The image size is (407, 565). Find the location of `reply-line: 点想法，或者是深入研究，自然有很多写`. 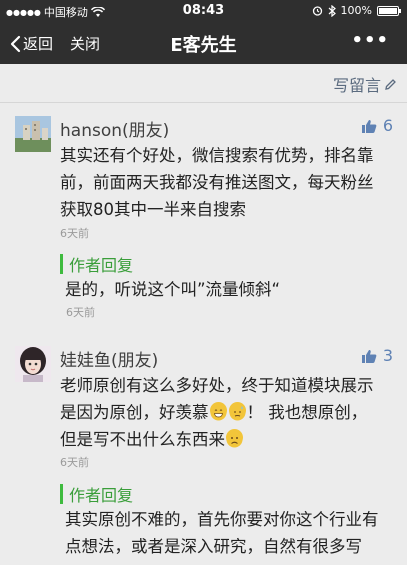

reply-line: 点想法，或者是深入研究，自然有很多写 is located at coordinates (213, 546).